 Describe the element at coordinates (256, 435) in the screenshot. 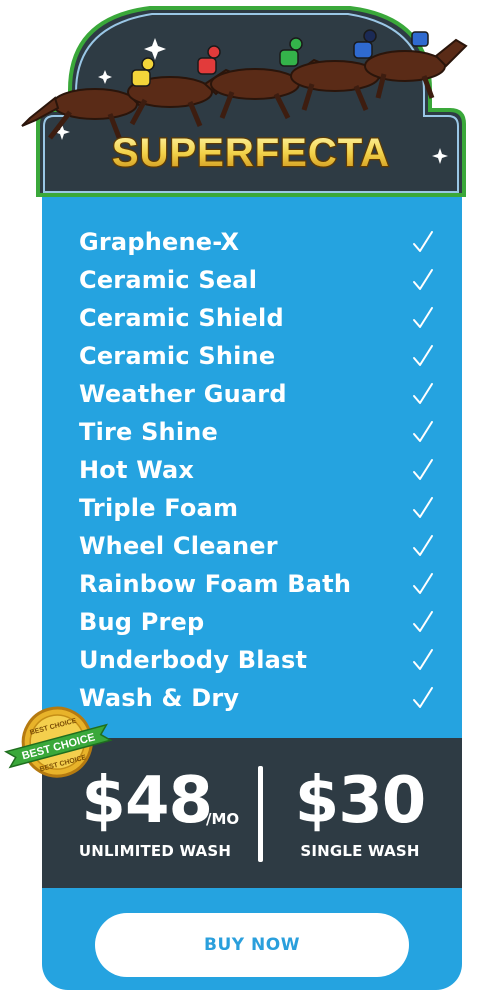

I see `feature-item: Tire Shine` at that location.